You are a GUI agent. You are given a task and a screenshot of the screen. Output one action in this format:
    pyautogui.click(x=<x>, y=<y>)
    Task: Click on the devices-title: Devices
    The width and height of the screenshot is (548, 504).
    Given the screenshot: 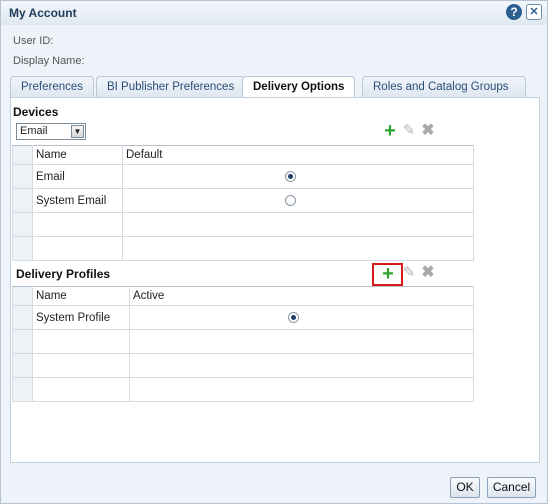 What is the action you would take?
    pyautogui.click(x=36, y=112)
    